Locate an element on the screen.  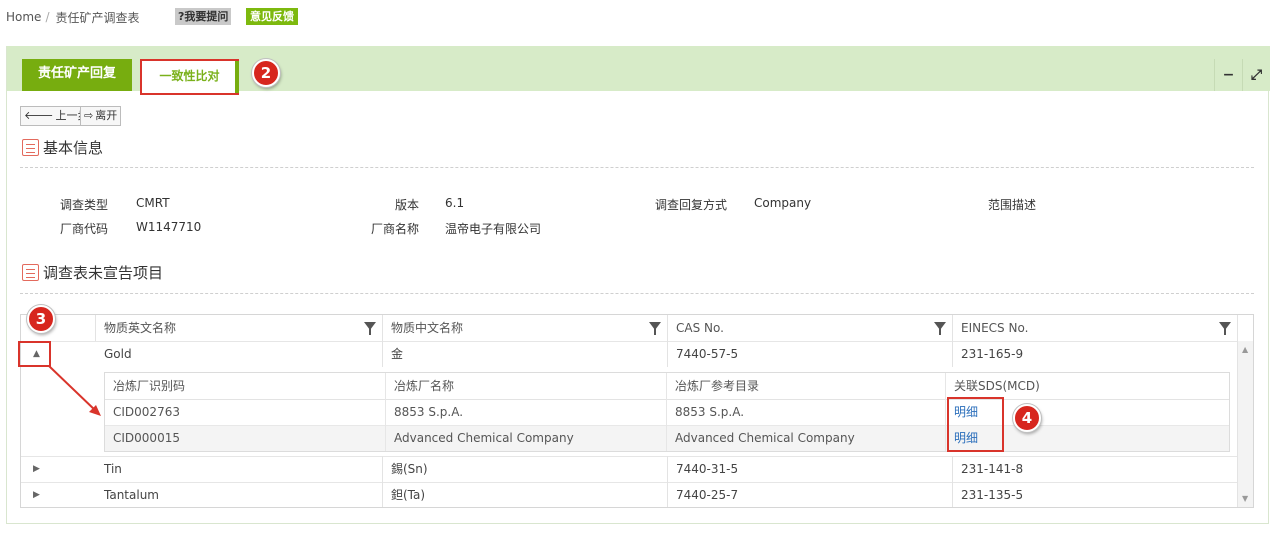
callout-badge-3: 3 is located at coordinates (41, 319).